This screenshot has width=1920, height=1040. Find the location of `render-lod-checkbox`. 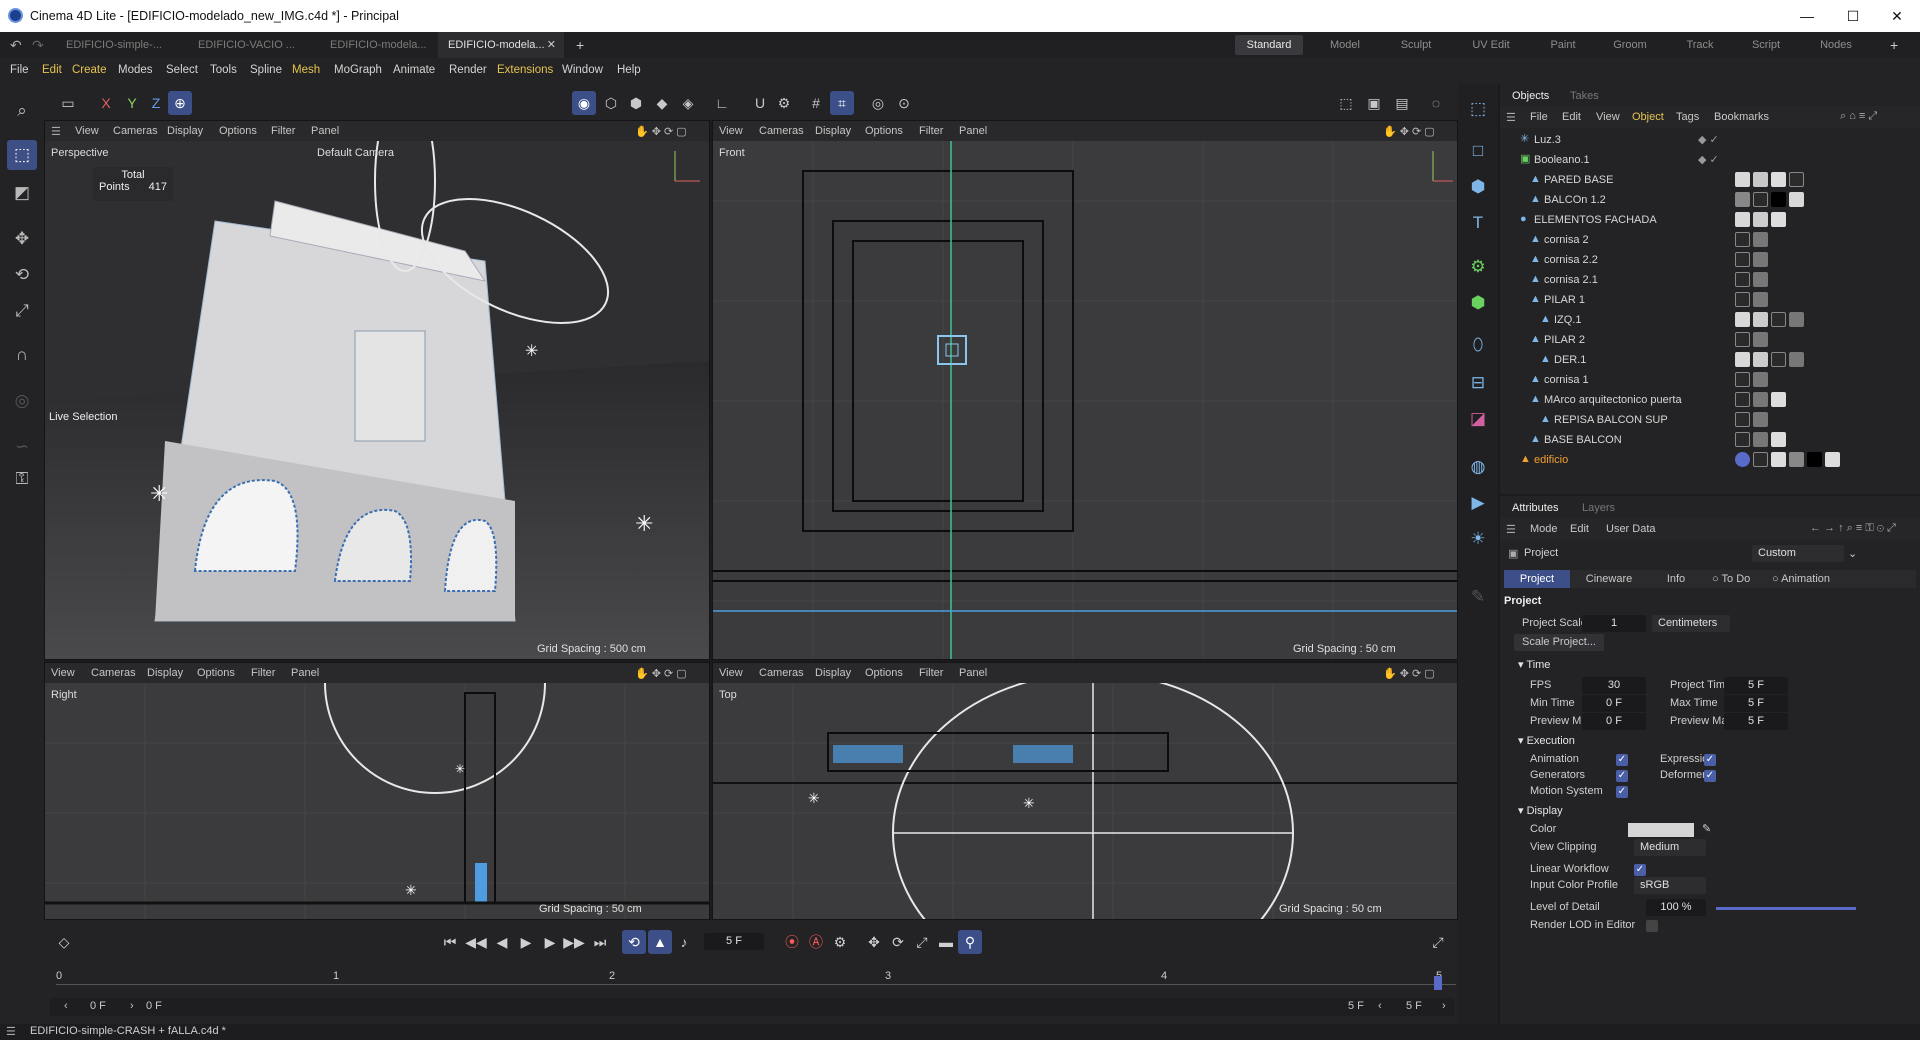

render-lod-checkbox is located at coordinates (1652, 926).